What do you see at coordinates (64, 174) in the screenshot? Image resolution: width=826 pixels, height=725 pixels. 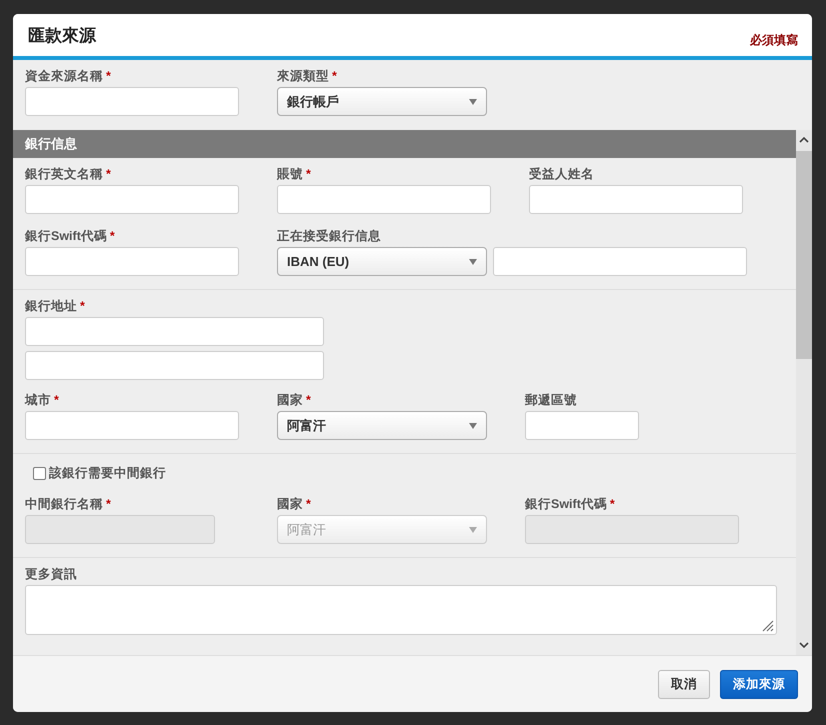 I see `field-label: 銀行英文名稱` at bounding box center [64, 174].